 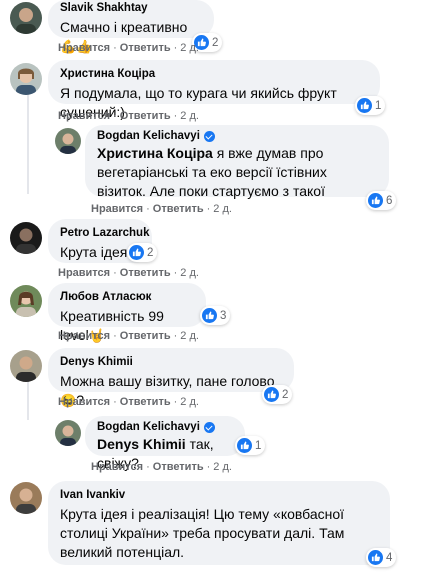 I want to click on comment-author: Любов Атласюк, so click(x=127, y=297).